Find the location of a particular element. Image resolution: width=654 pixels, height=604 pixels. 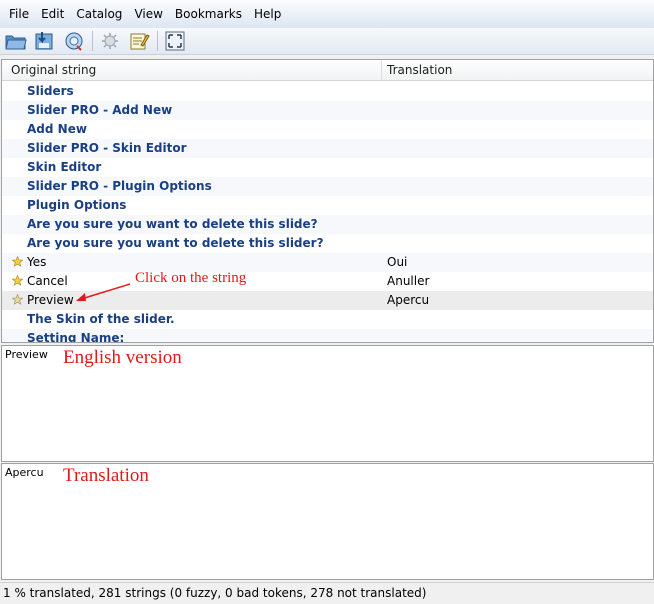

column-header-translation: Translation is located at coordinates (419, 70).